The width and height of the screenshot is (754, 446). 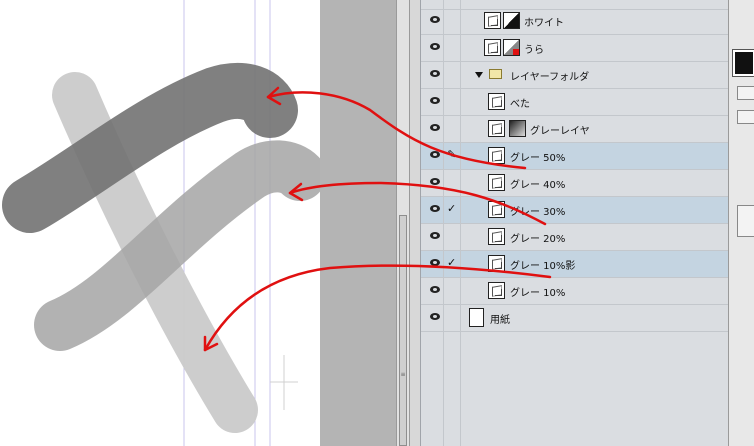 I want to click on pasteboard-area, so click(x=358, y=223).